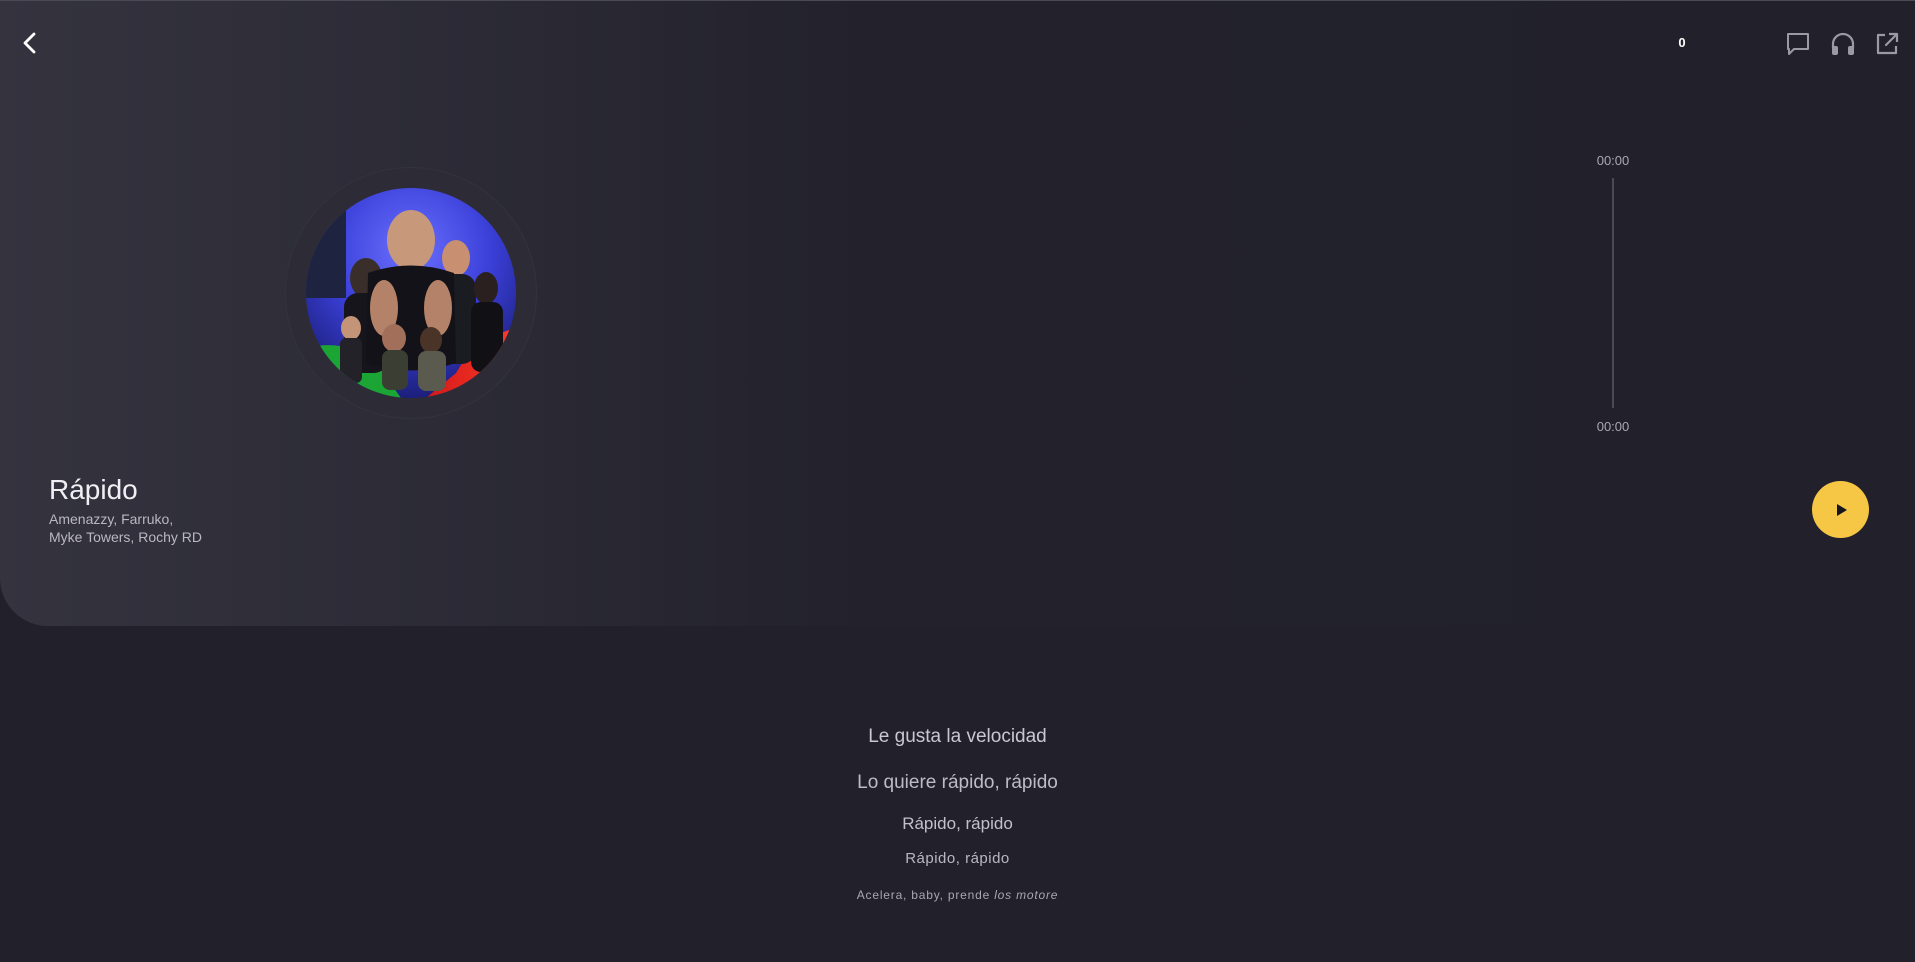  Describe the element at coordinates (957, 44) in the screenshot. I see `top-bar: 0` at that location.